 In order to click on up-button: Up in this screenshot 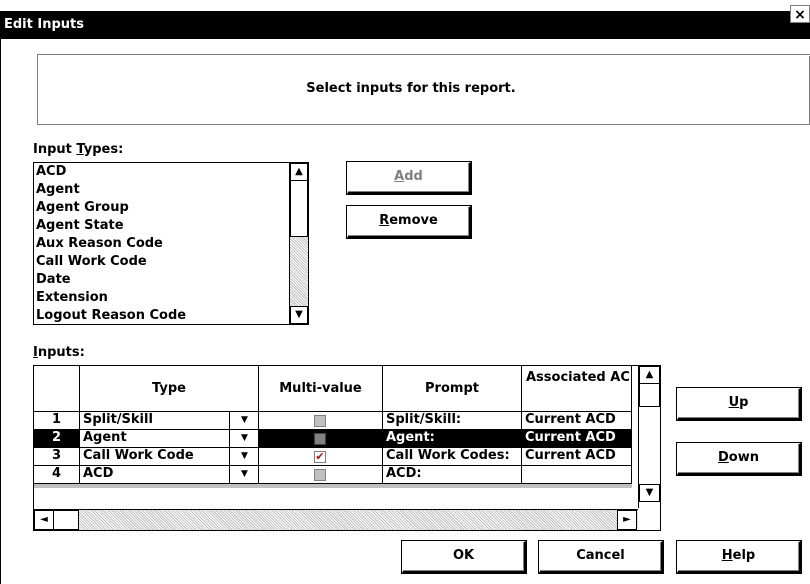, I will do `click(739, 404)`.